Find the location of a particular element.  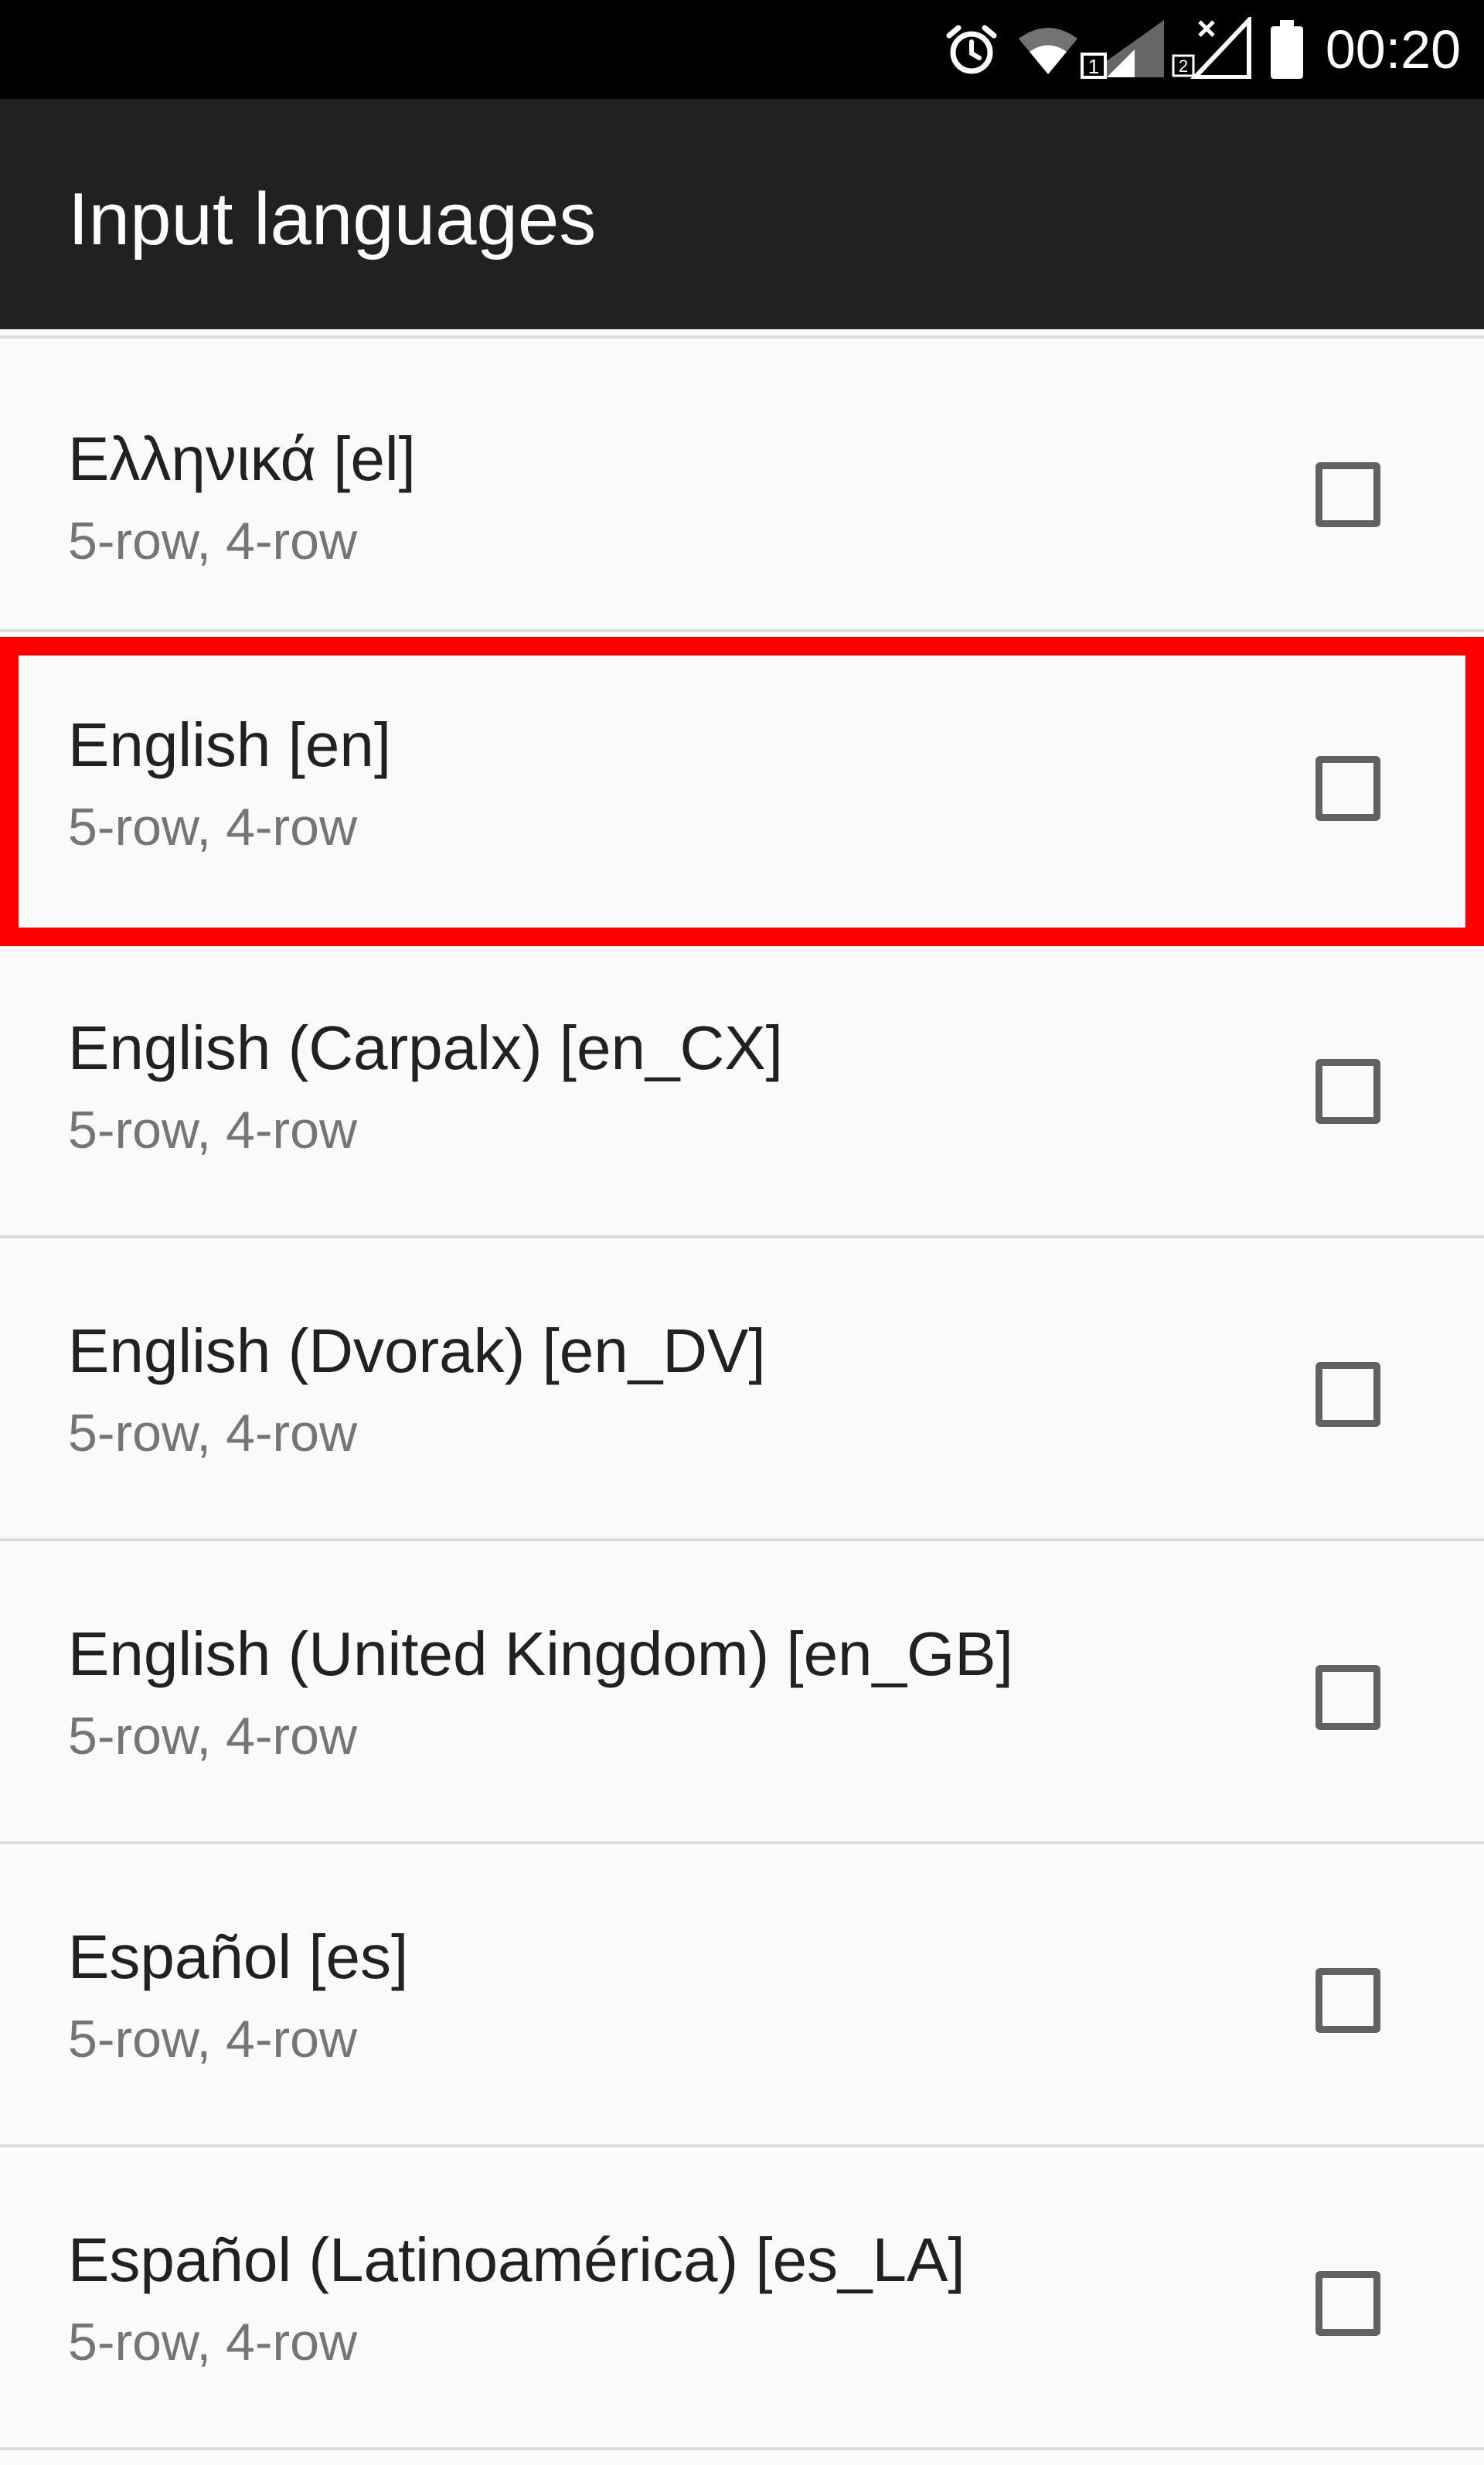

sim1-signal-icon: 1 is located at coordinates (1122, 49).